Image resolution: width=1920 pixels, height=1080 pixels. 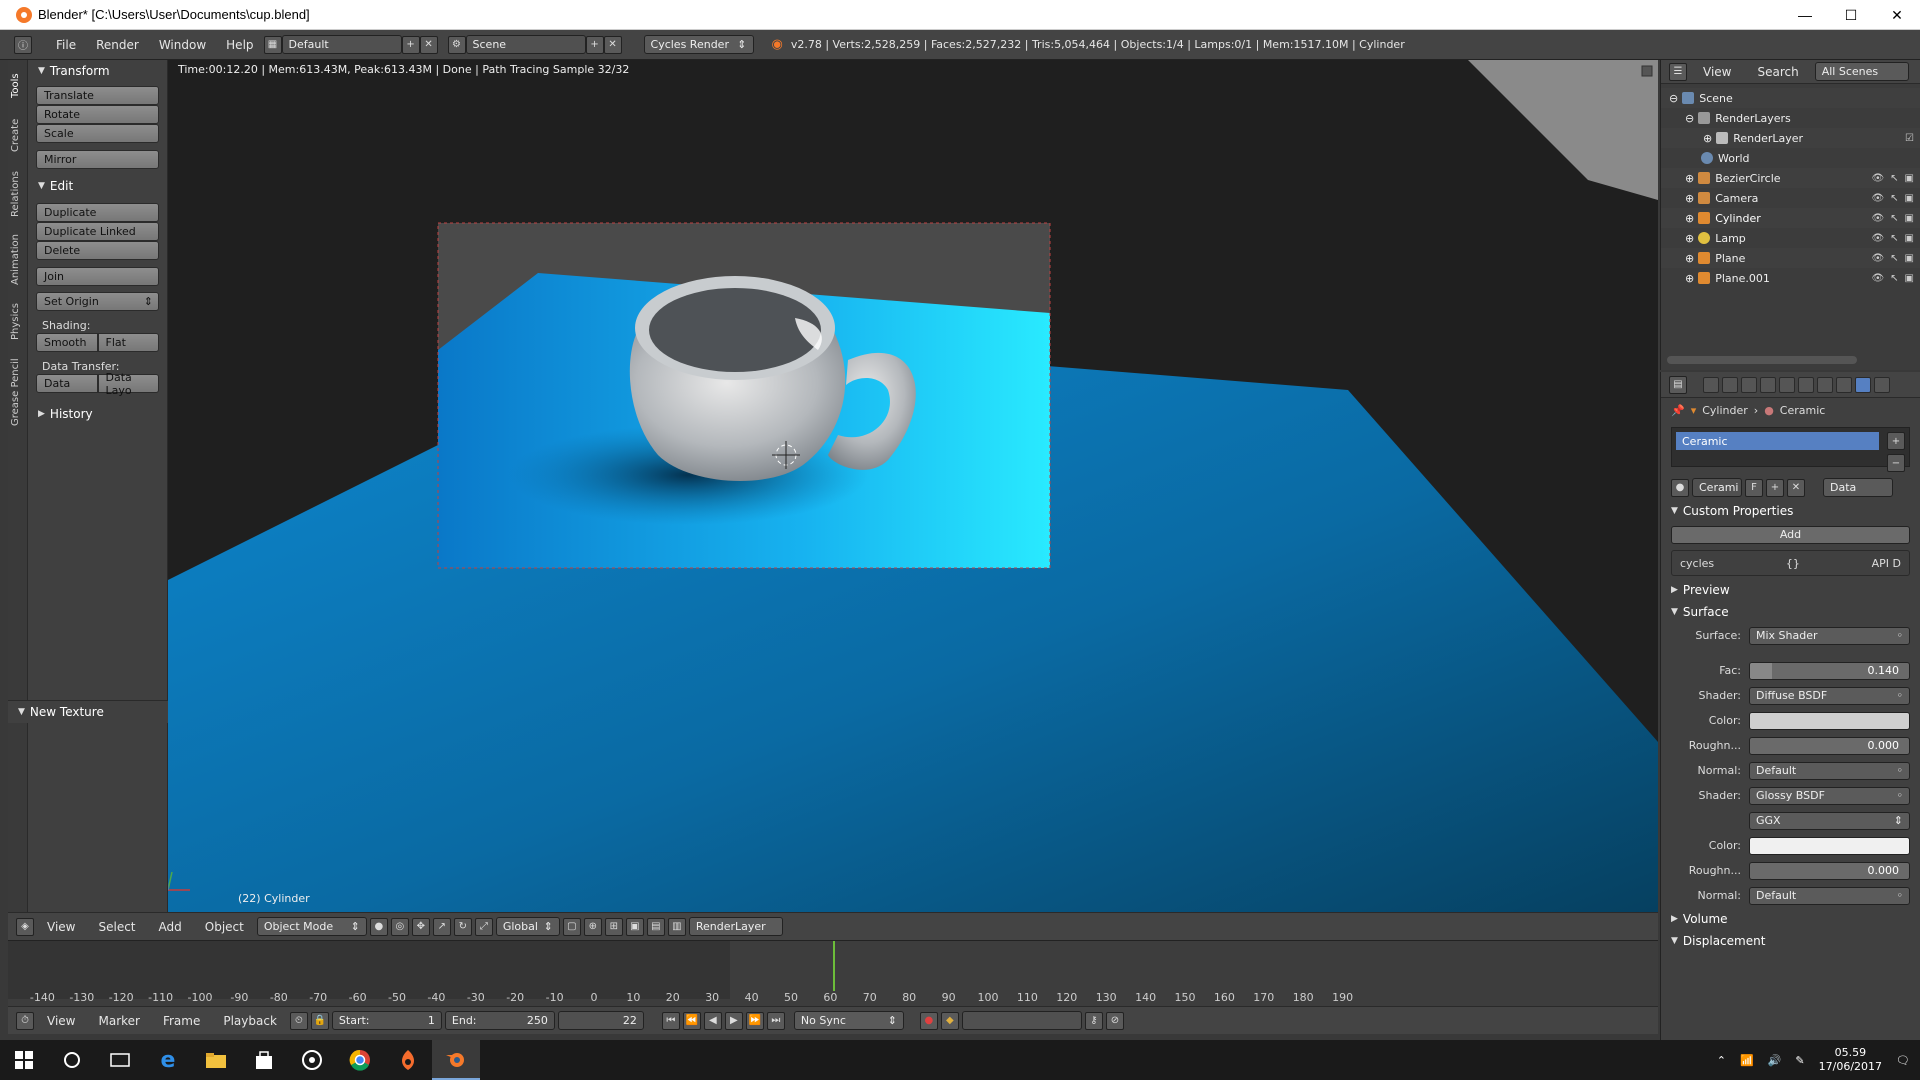 I want to click on show-hidden-icons-icon: ⌃, so click(x=1721, y=1060).